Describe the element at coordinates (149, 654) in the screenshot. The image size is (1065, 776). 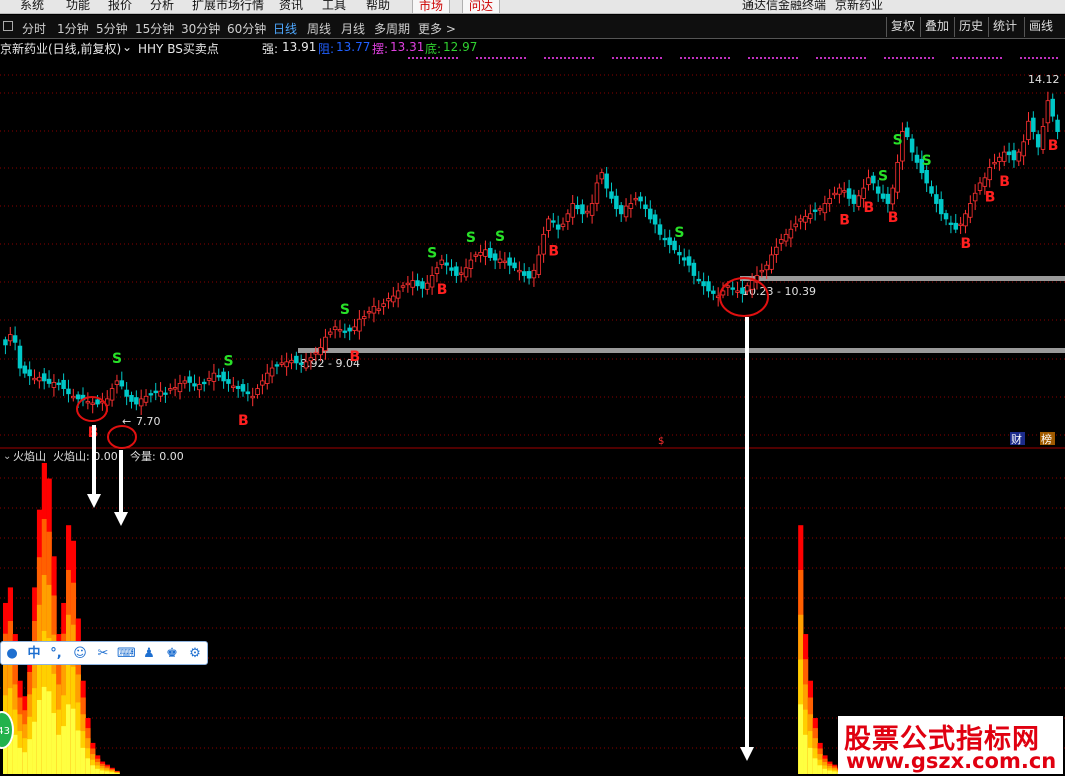
I see `person-icon: ♟` at that location.